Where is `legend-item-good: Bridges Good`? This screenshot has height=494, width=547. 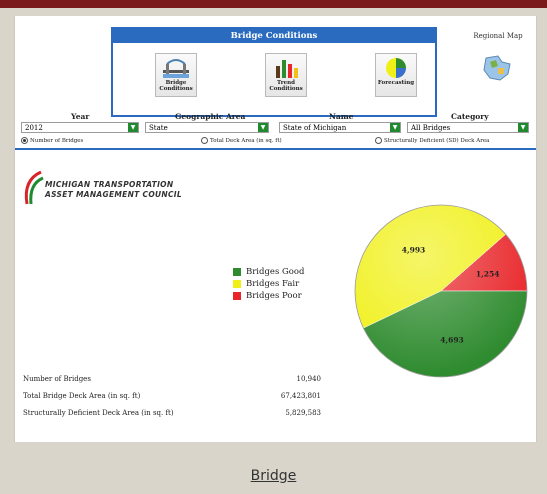
legend-item-good: Bridges Good is located at coordinates (268, 272).